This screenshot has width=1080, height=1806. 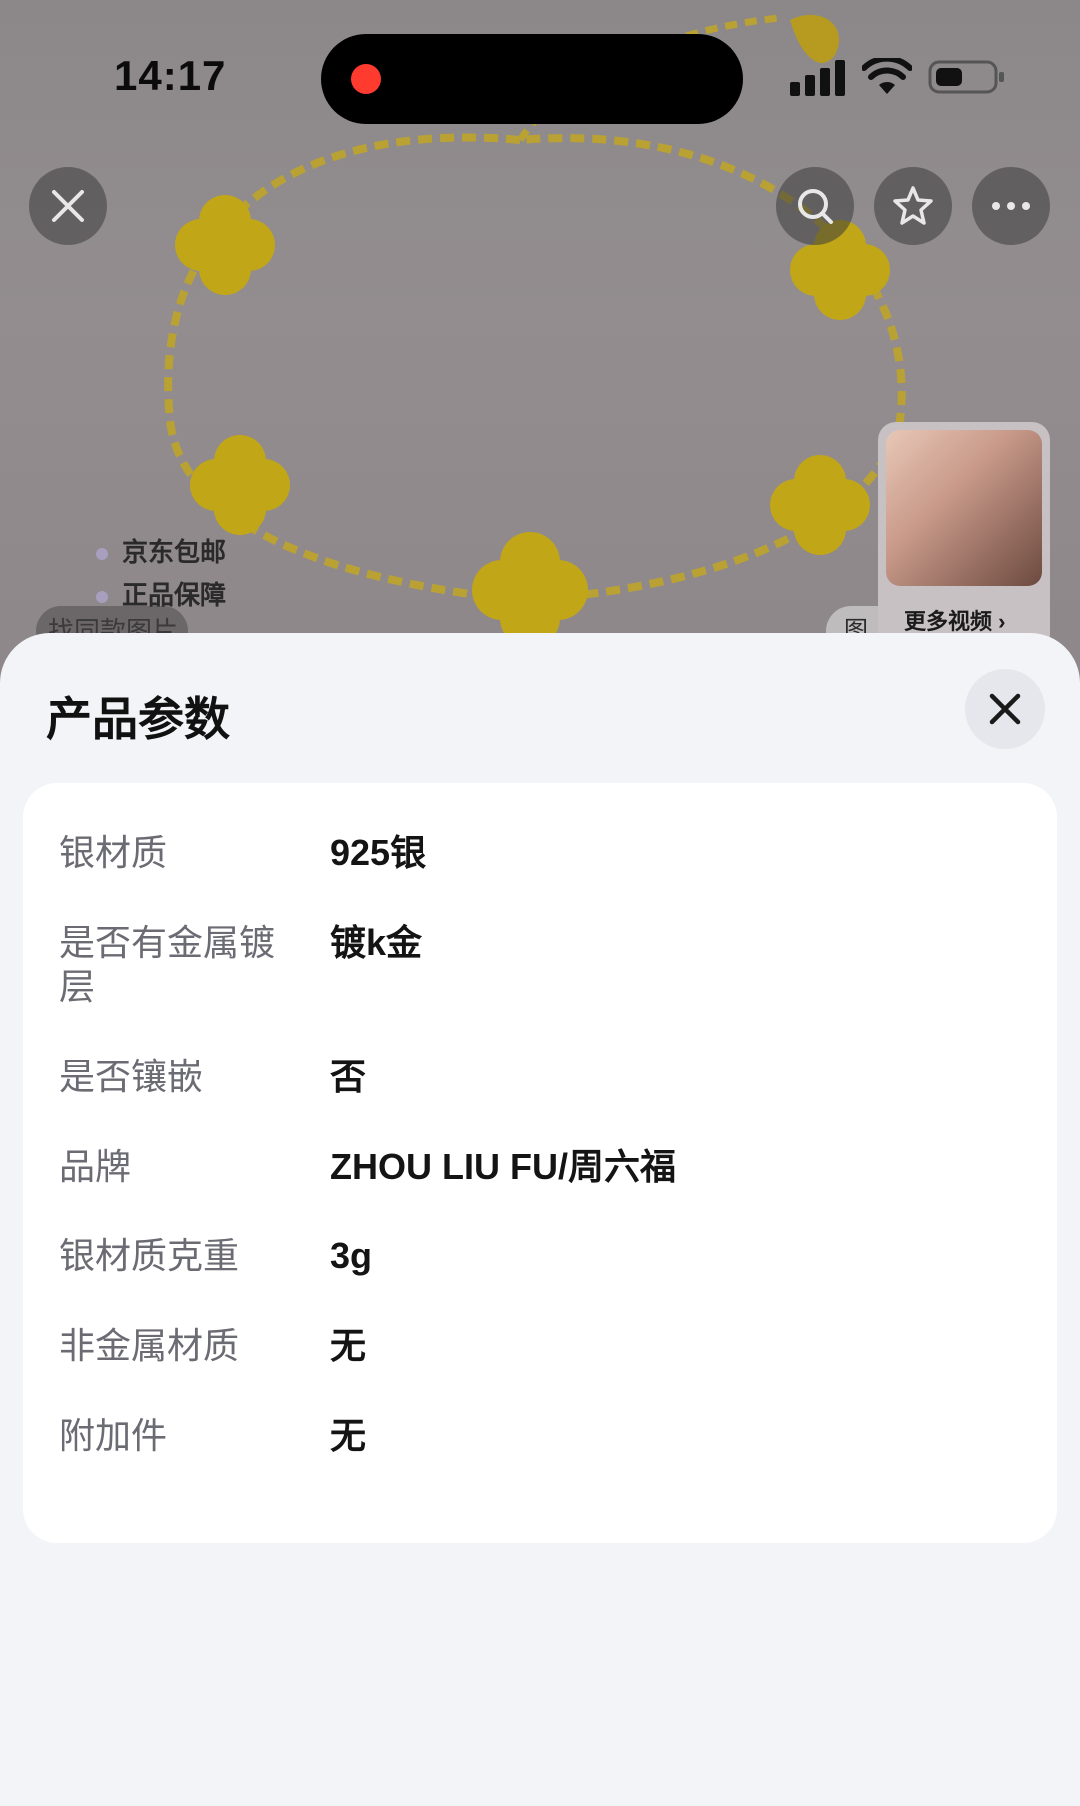 What do you see at coordinates (149, 1255) in the screenshot?
I see `param-label: 银材质克重` at bounding box center [149, 1255].